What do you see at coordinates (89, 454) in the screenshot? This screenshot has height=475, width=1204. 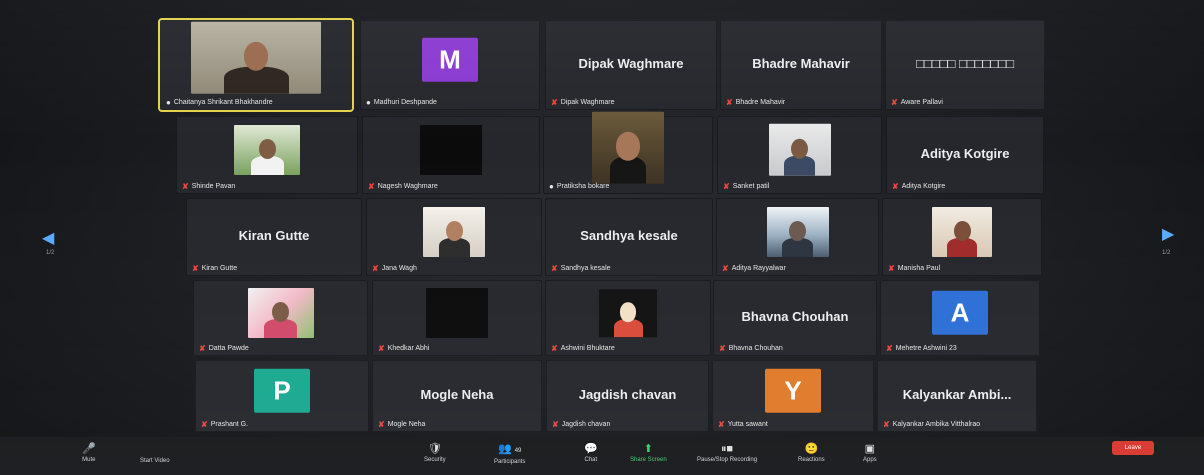 I see `mute-button: 🎤 Mute` at bounding box center [89, 454].